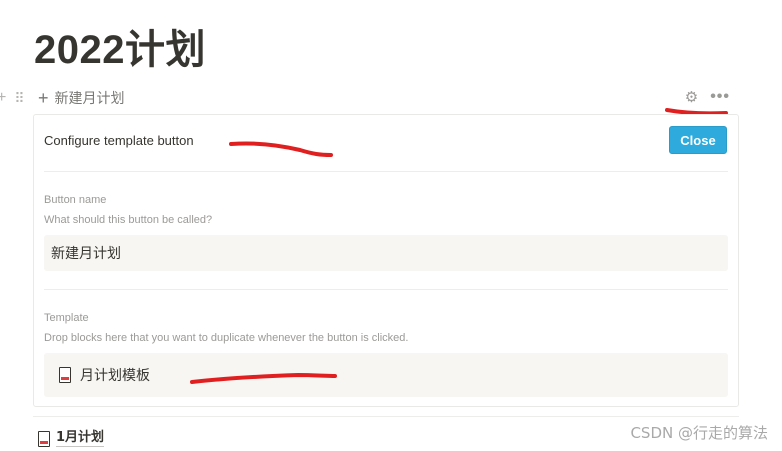 The height and width of the screenshot is (451, 782). What do you see at coordinates (698, 140) in the screenshot?
I see `close-button: Close` at bounding box center [698, 140].